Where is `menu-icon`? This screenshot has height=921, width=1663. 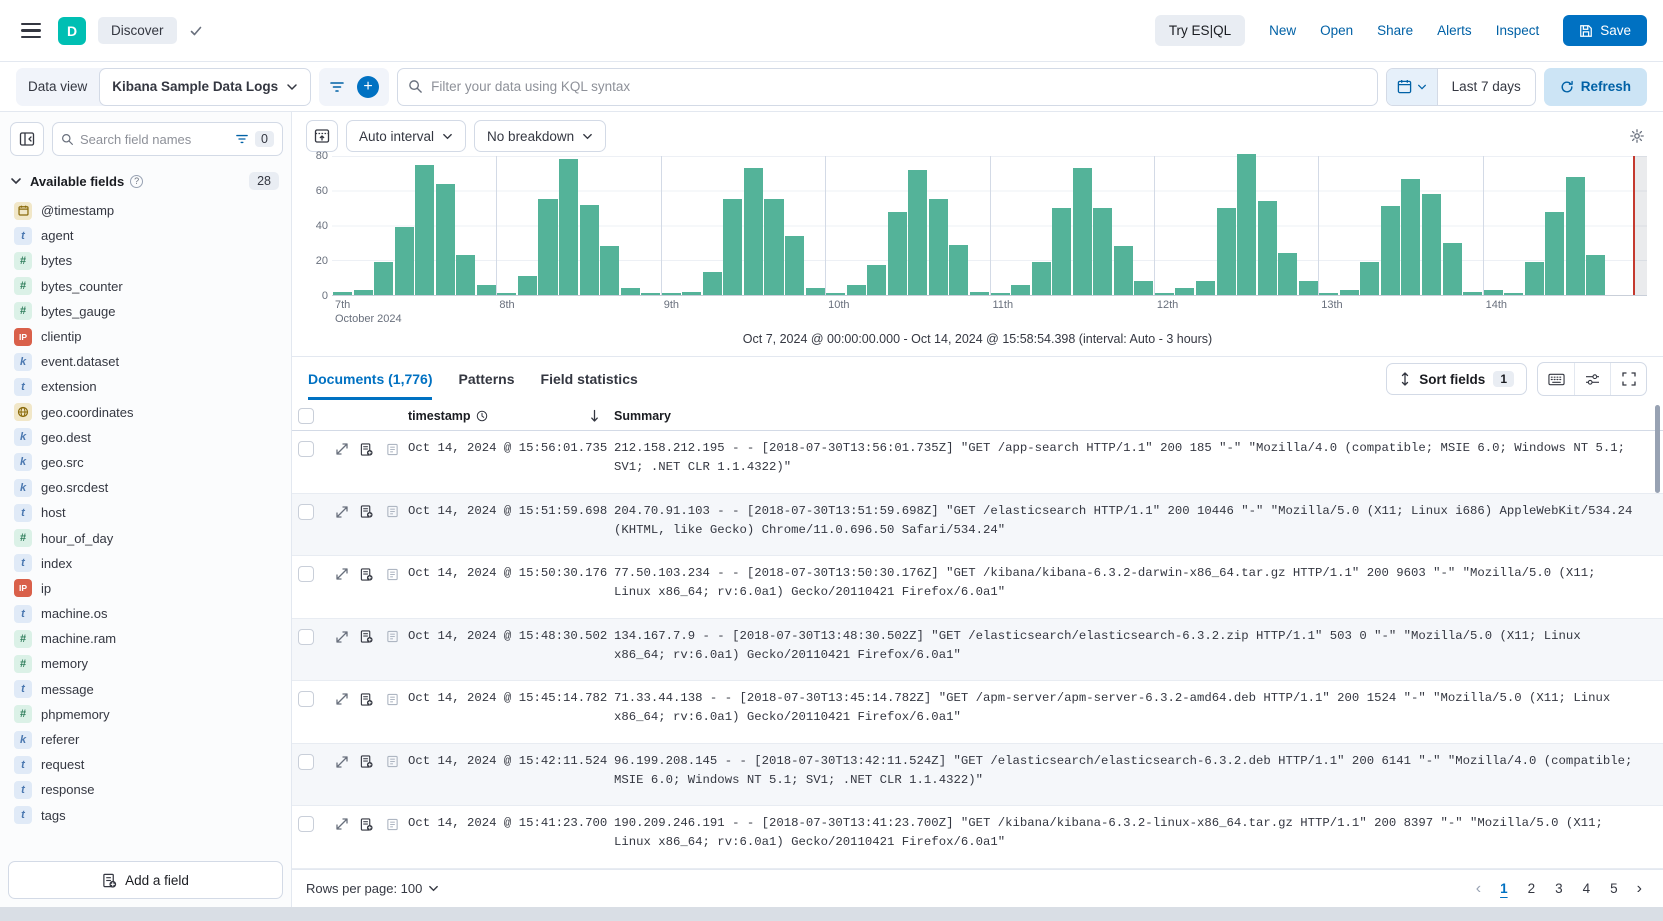 menu-icon is located at coordinates (31, 31).